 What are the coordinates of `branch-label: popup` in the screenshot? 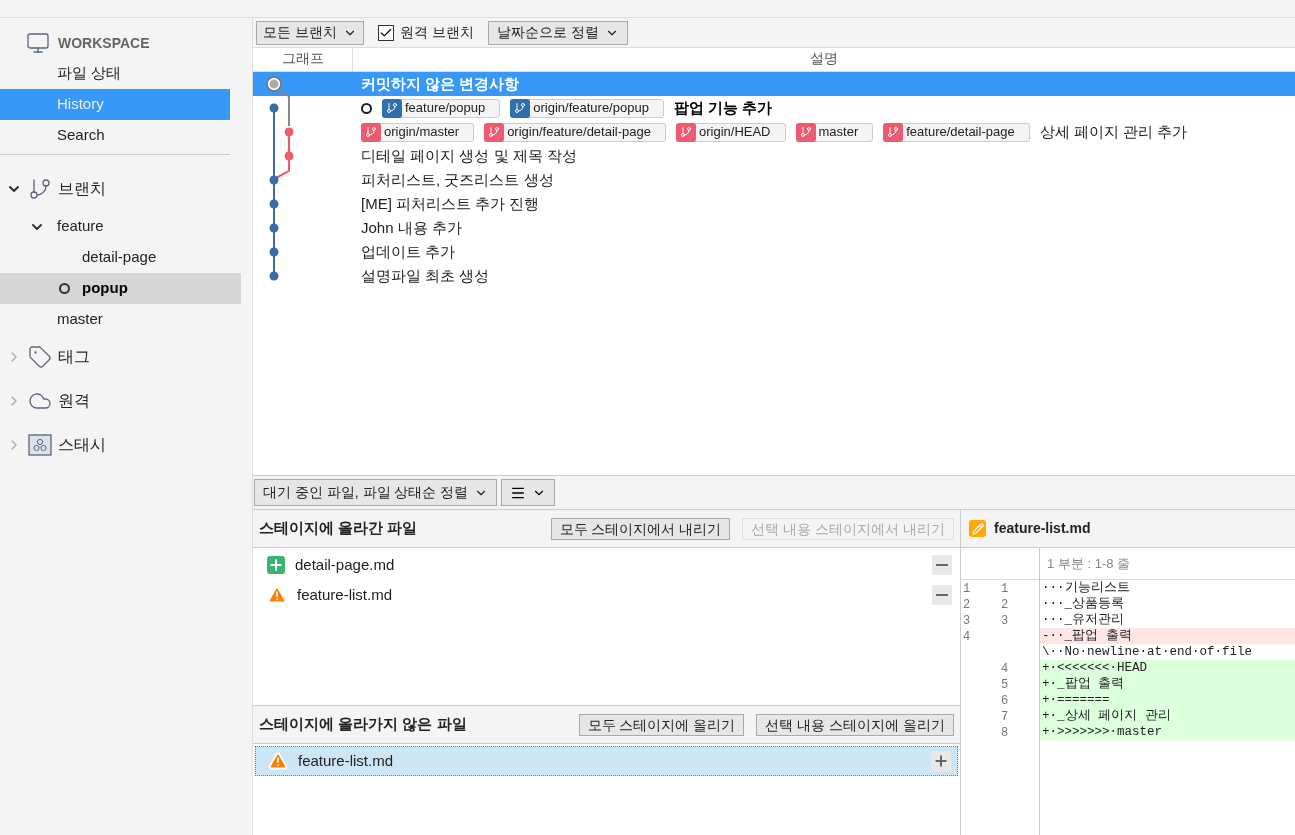 It's located at (105, 288).